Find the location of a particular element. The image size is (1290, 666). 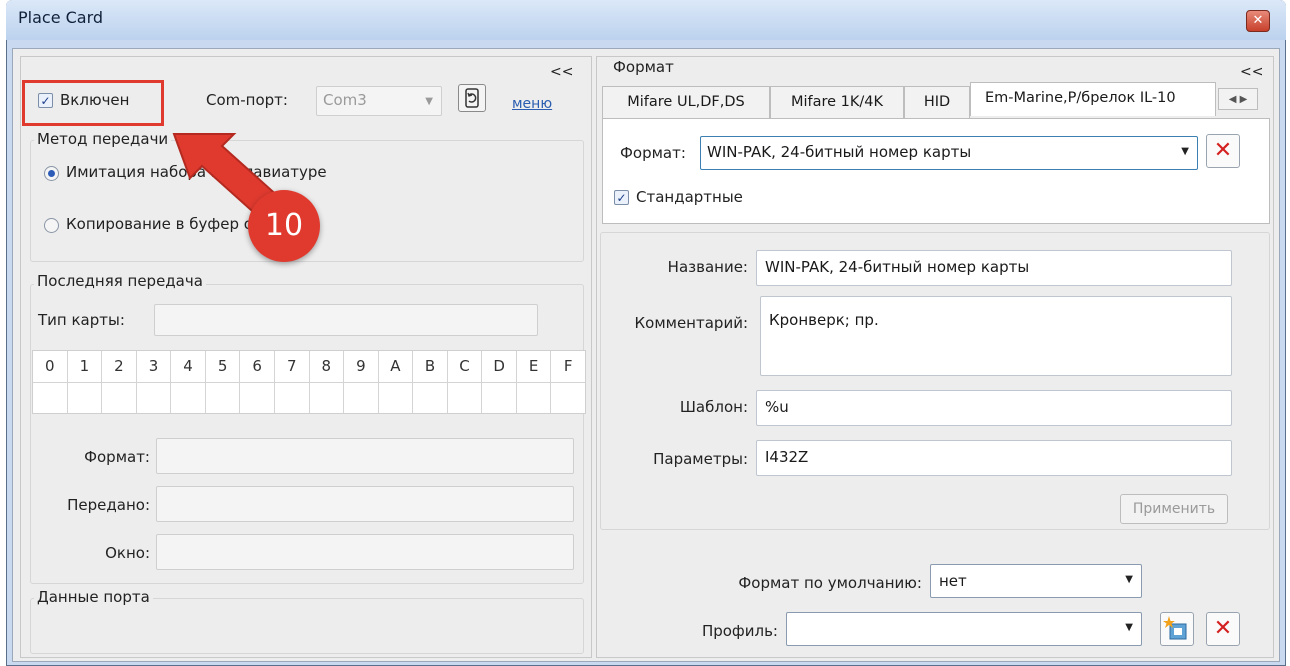

refresh-icon is located at coordinates (472, 98).